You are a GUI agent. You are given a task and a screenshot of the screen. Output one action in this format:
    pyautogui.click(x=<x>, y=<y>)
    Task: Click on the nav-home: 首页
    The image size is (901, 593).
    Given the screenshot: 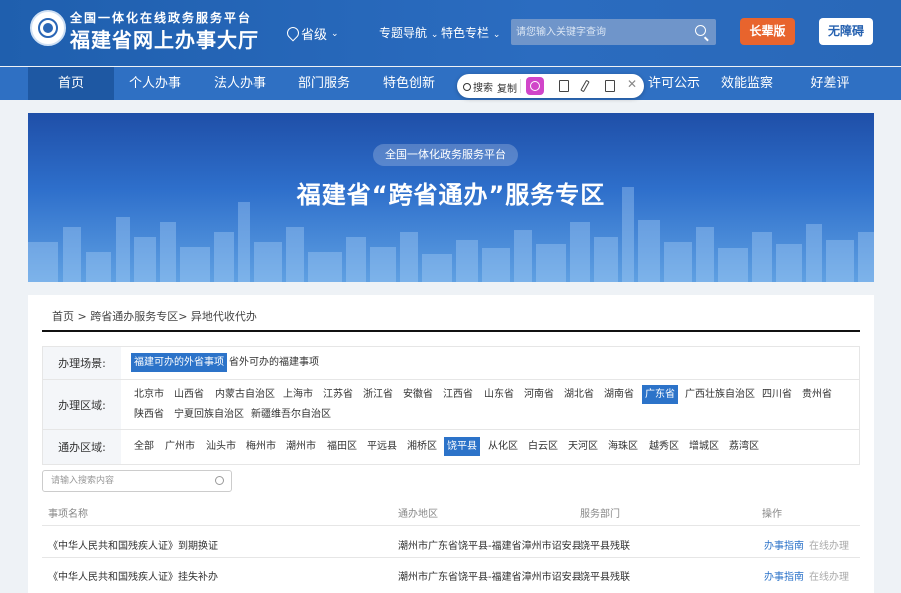 What is the action you would take?
    pyautogui.click(x=71, y=83)
    